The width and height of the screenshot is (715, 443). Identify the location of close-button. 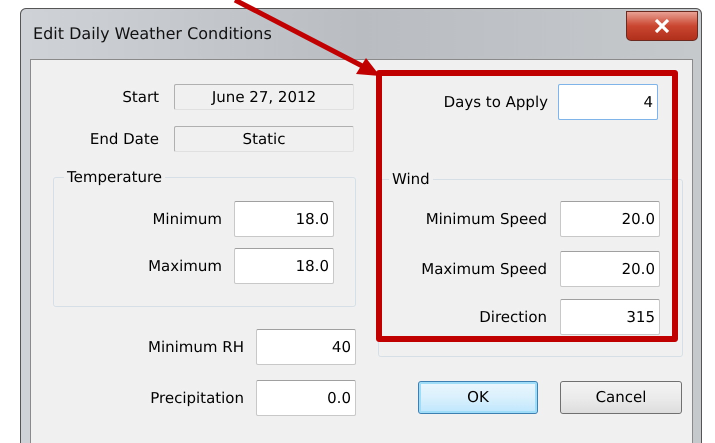
(662, 26).